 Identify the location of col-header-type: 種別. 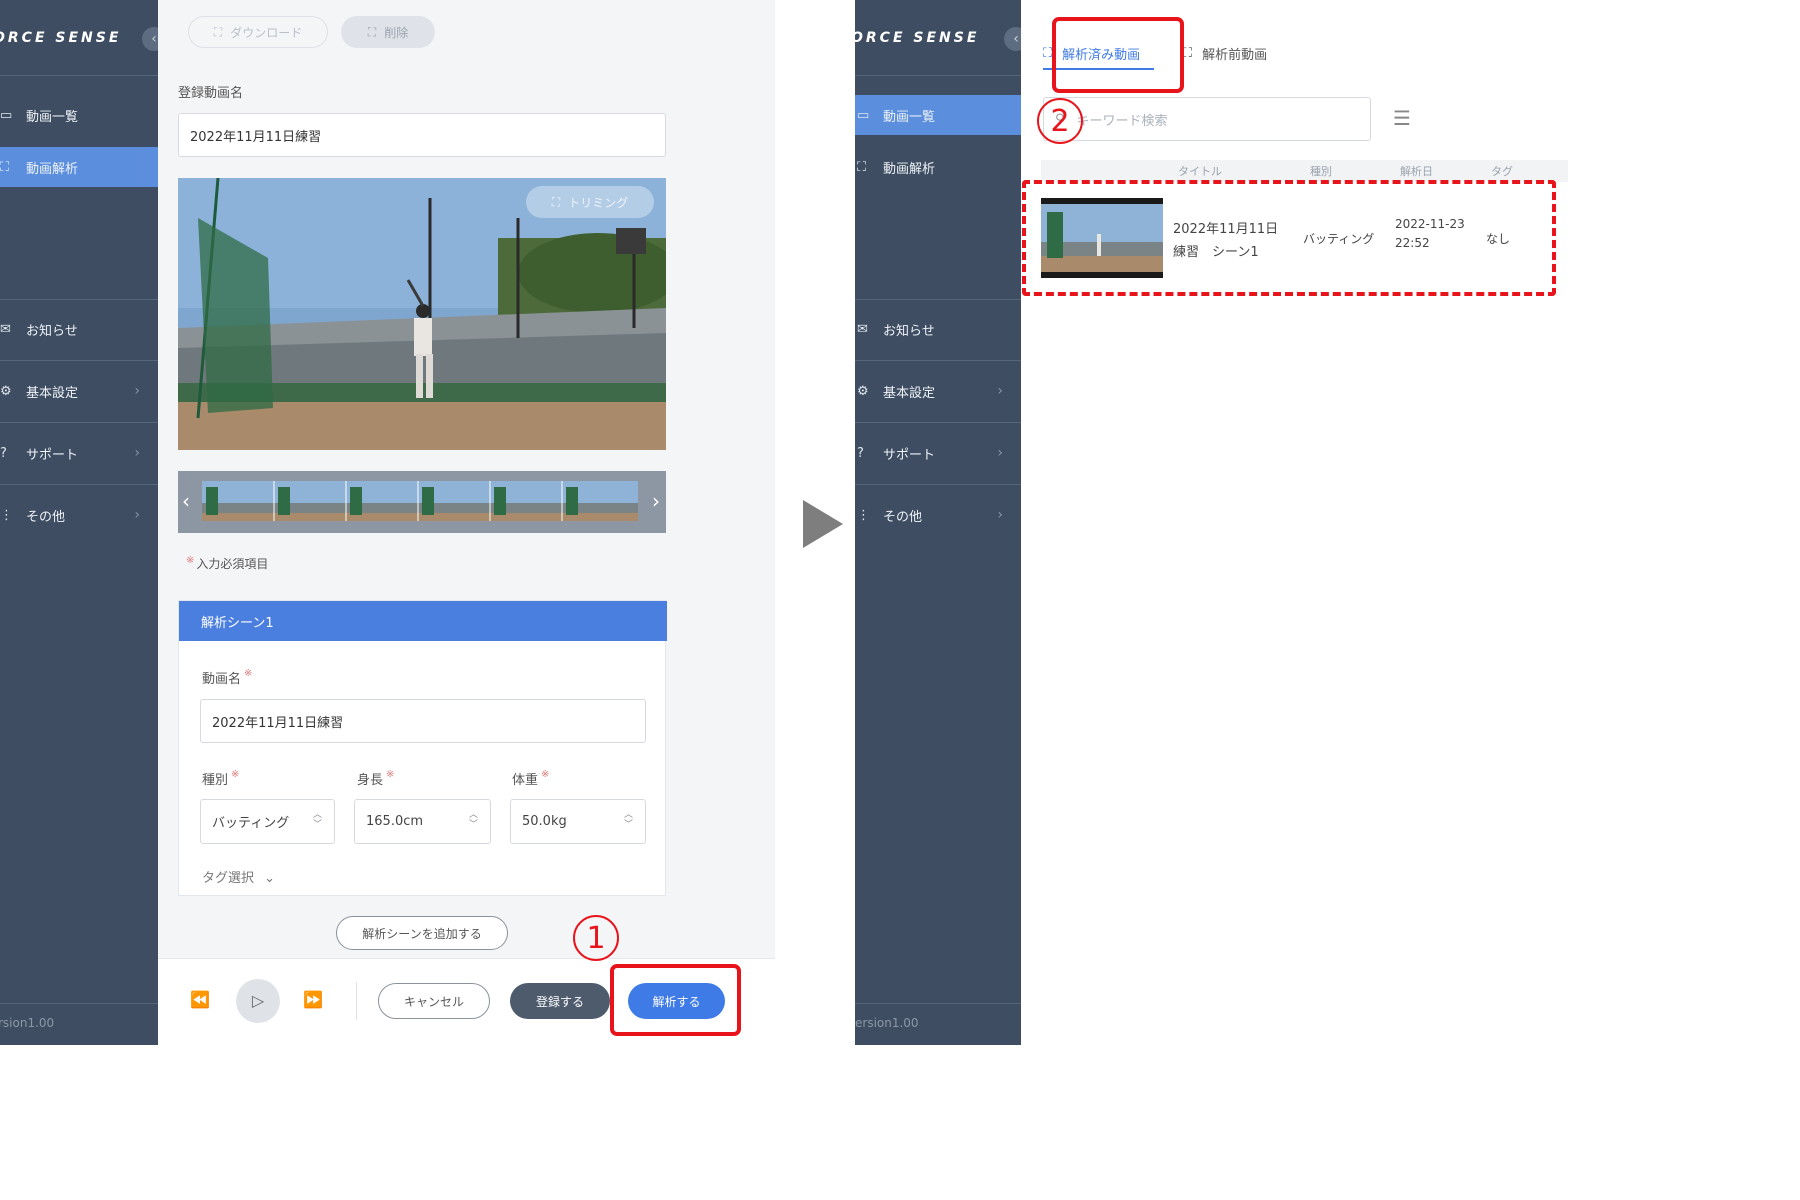
(1321, 171).